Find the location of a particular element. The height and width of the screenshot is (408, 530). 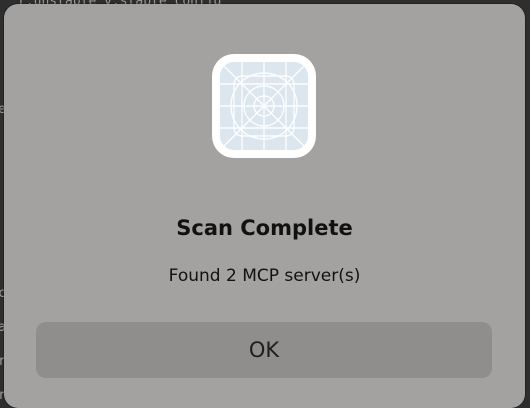

app-placeholder-icon is located at coordinates (264, 106).